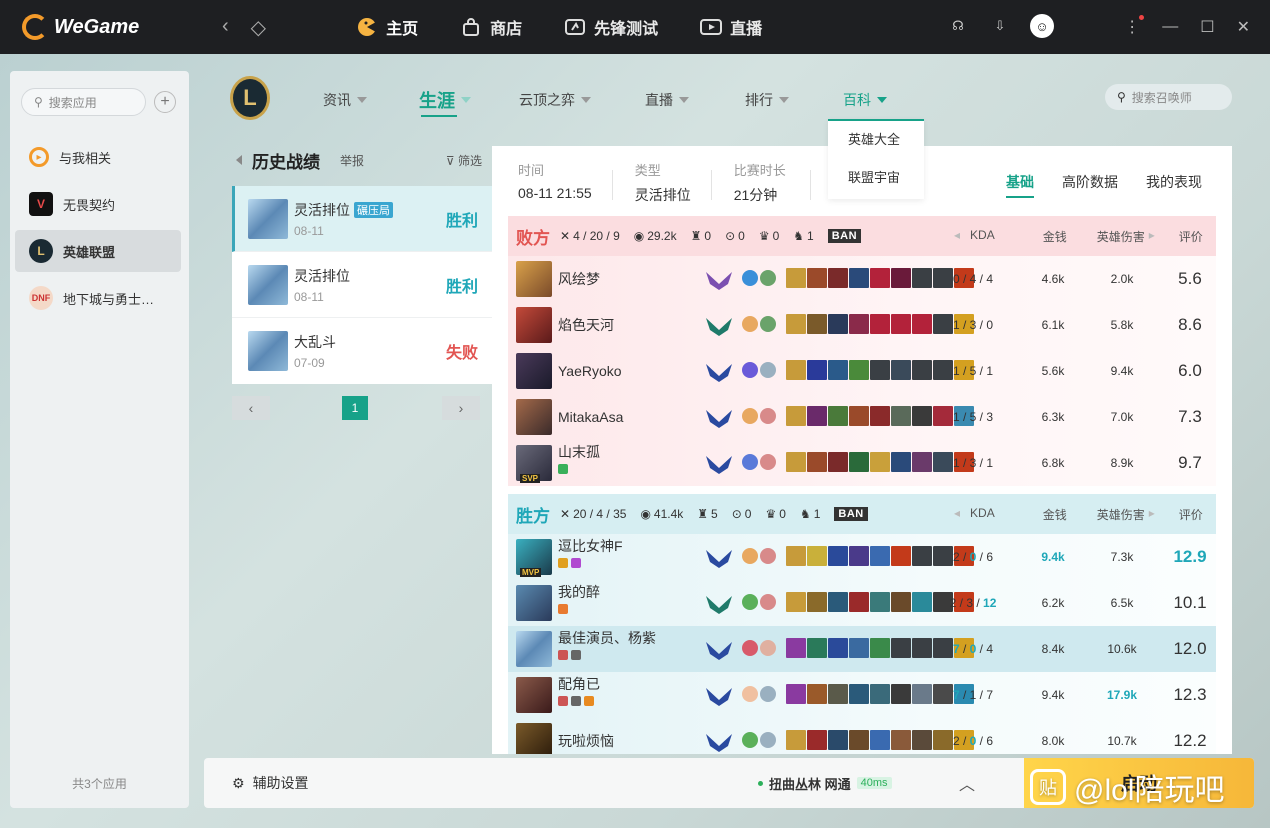 Image resolution: width=1270 pixels, height=828 pixels. I want to click on pacman-icon, so click(367, 27).